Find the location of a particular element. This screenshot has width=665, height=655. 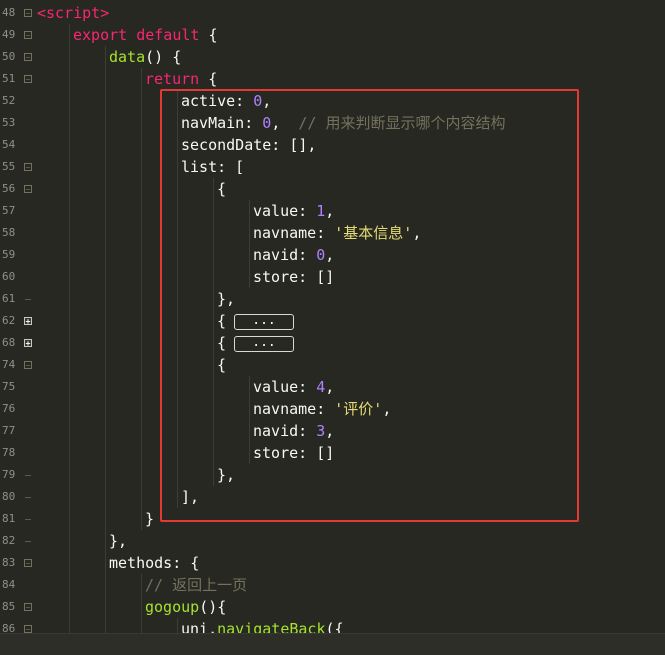

code-text: { is located at coordinates (221, 365).